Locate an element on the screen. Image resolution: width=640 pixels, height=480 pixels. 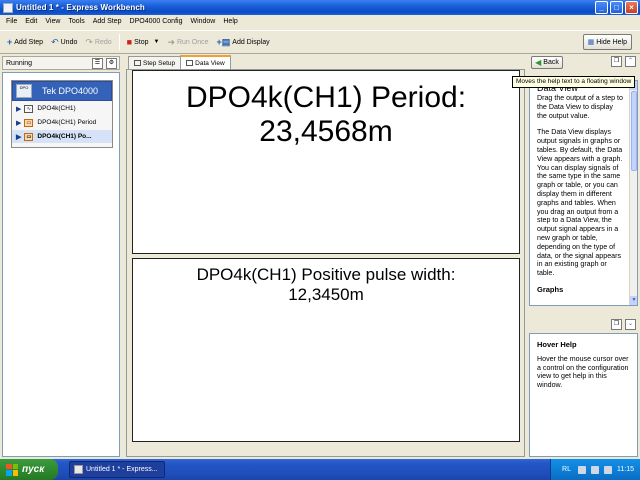
security-icon is located at coordinates (595, 469).